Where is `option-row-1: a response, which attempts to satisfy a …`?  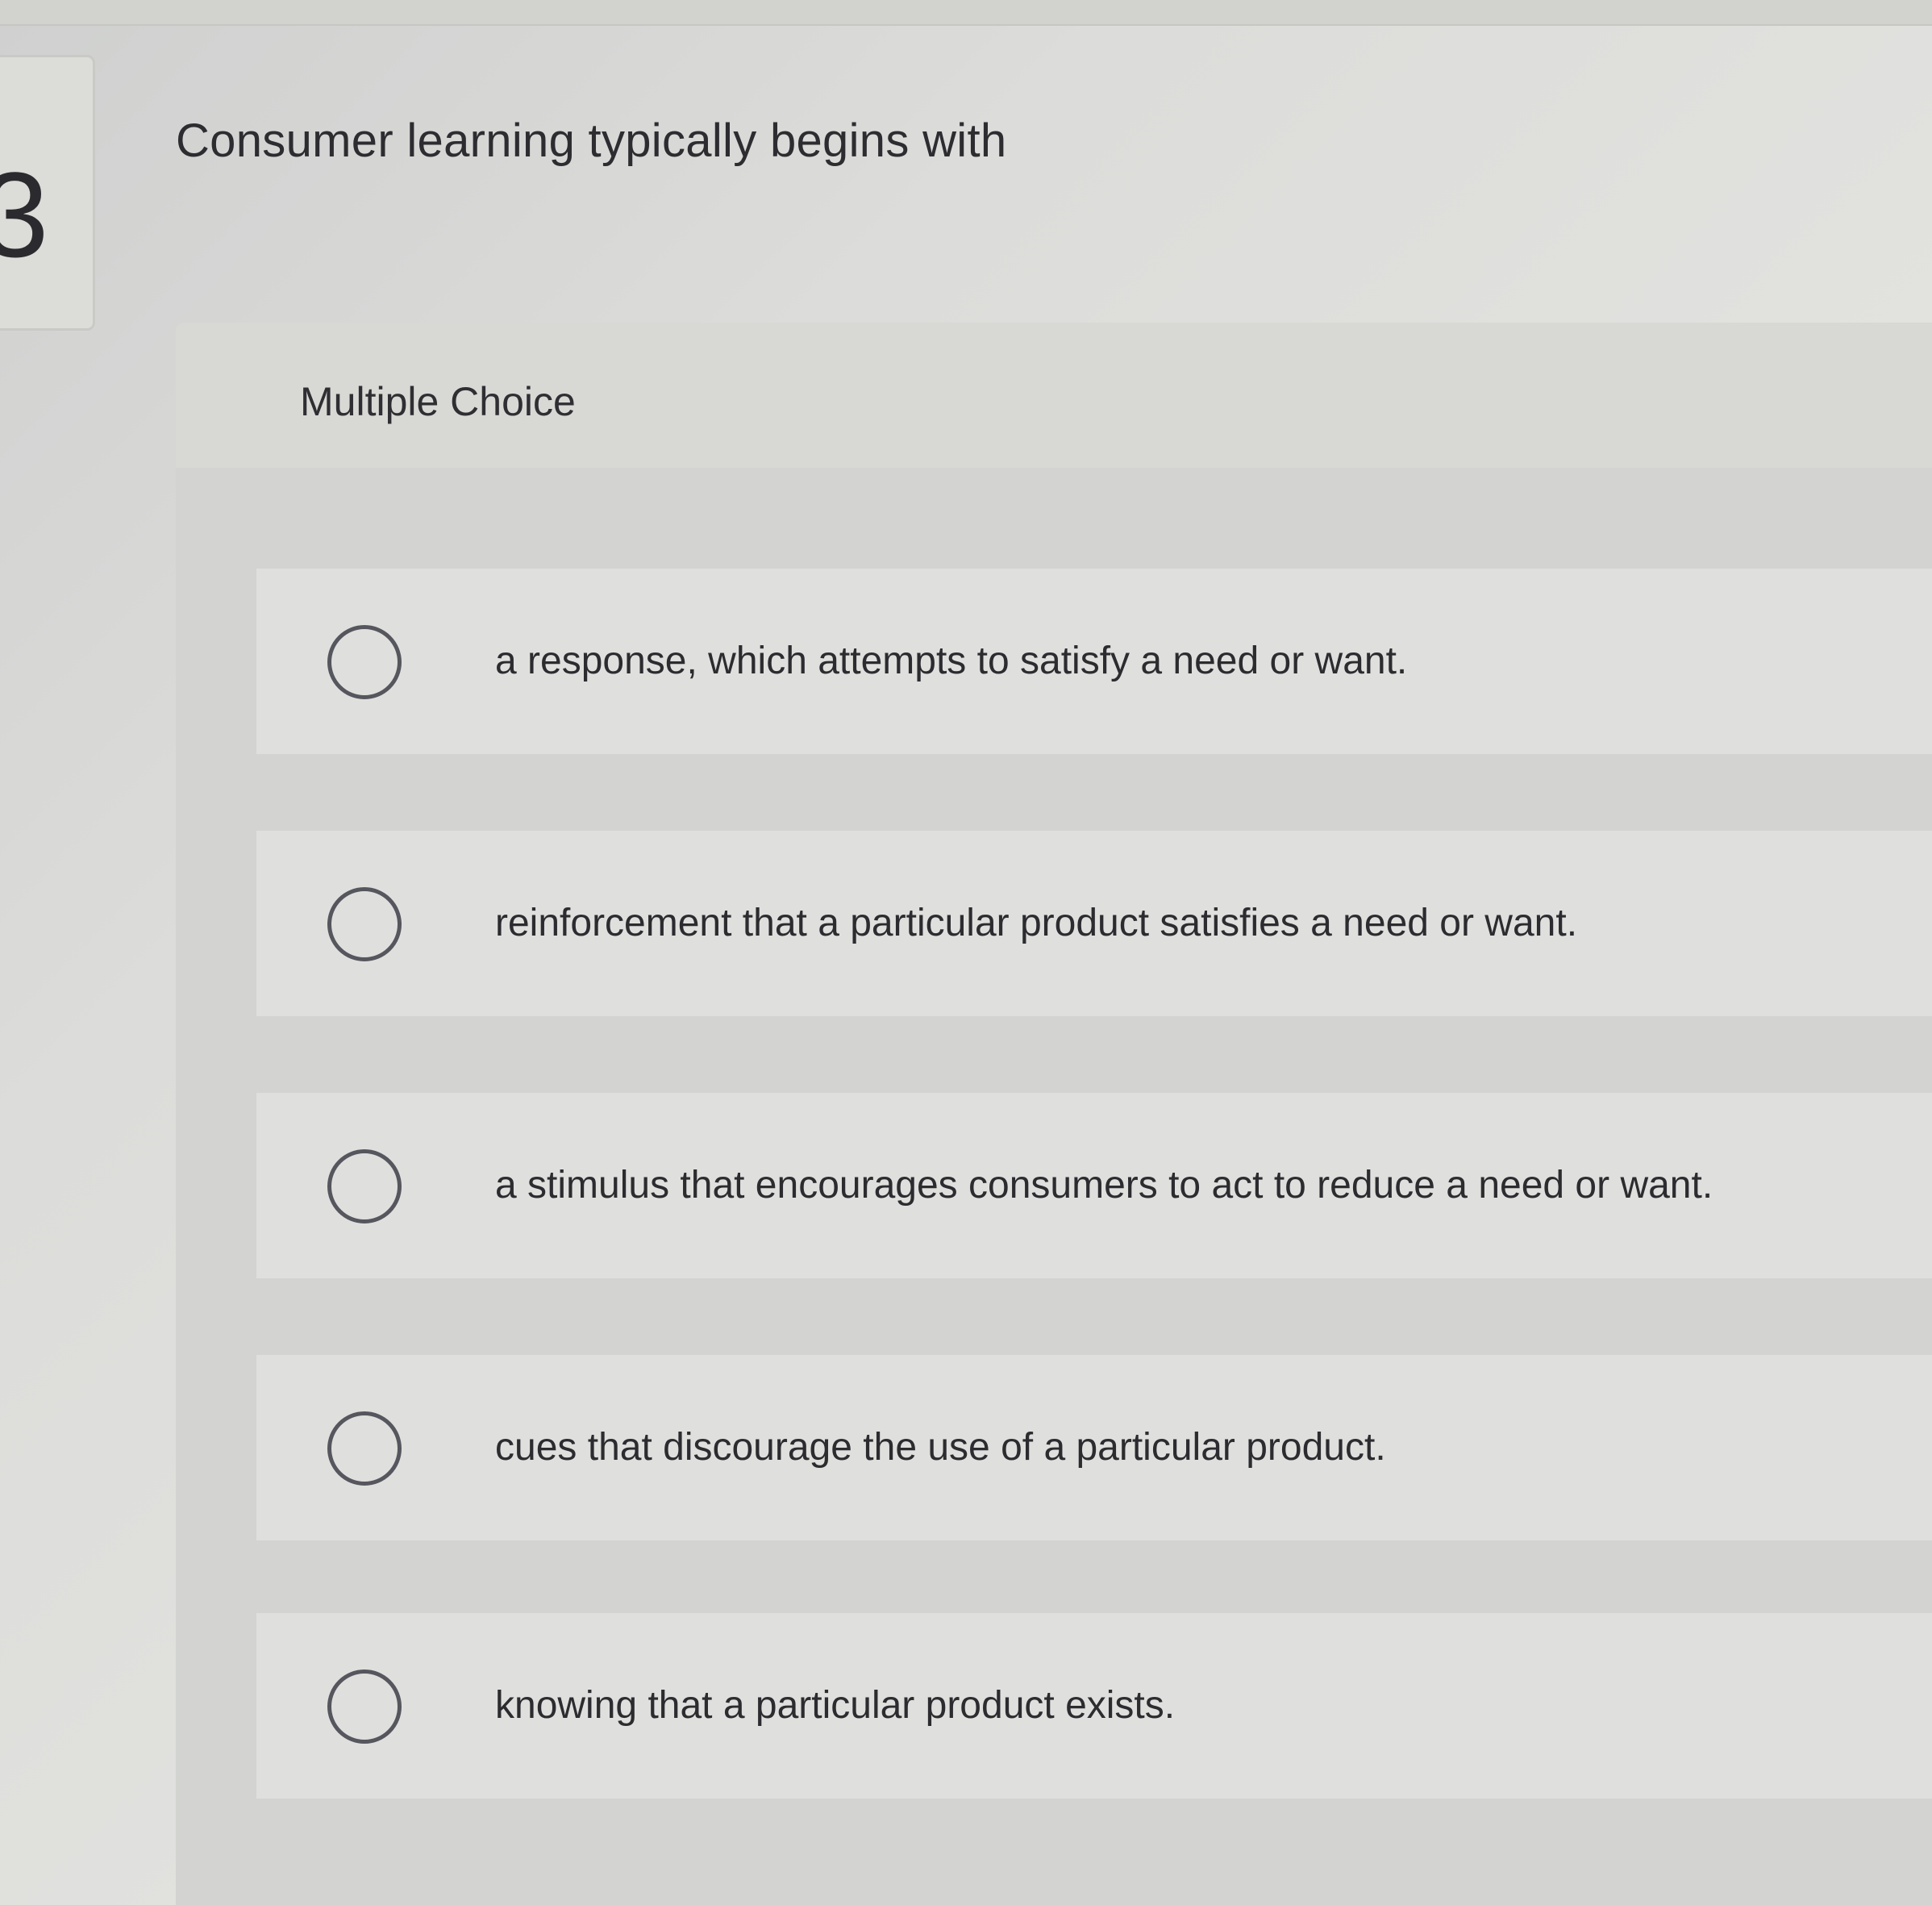 option-row-1: a response, which attempts to satisfy a … is located at coordinates (1094, 661).